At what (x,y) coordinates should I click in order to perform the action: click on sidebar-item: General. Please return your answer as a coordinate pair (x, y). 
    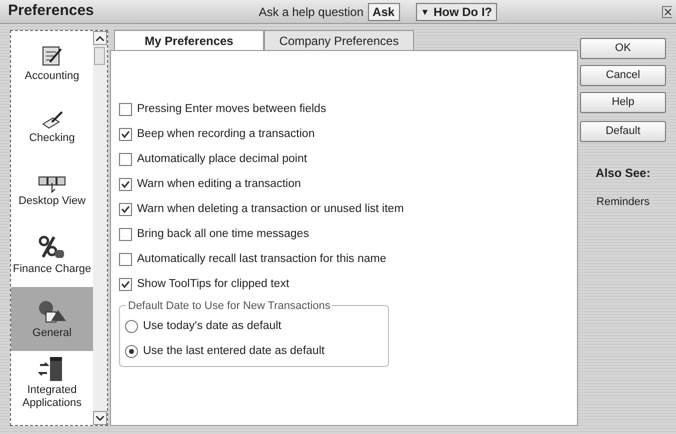
    Looking at the image, I should click on (52, 319).